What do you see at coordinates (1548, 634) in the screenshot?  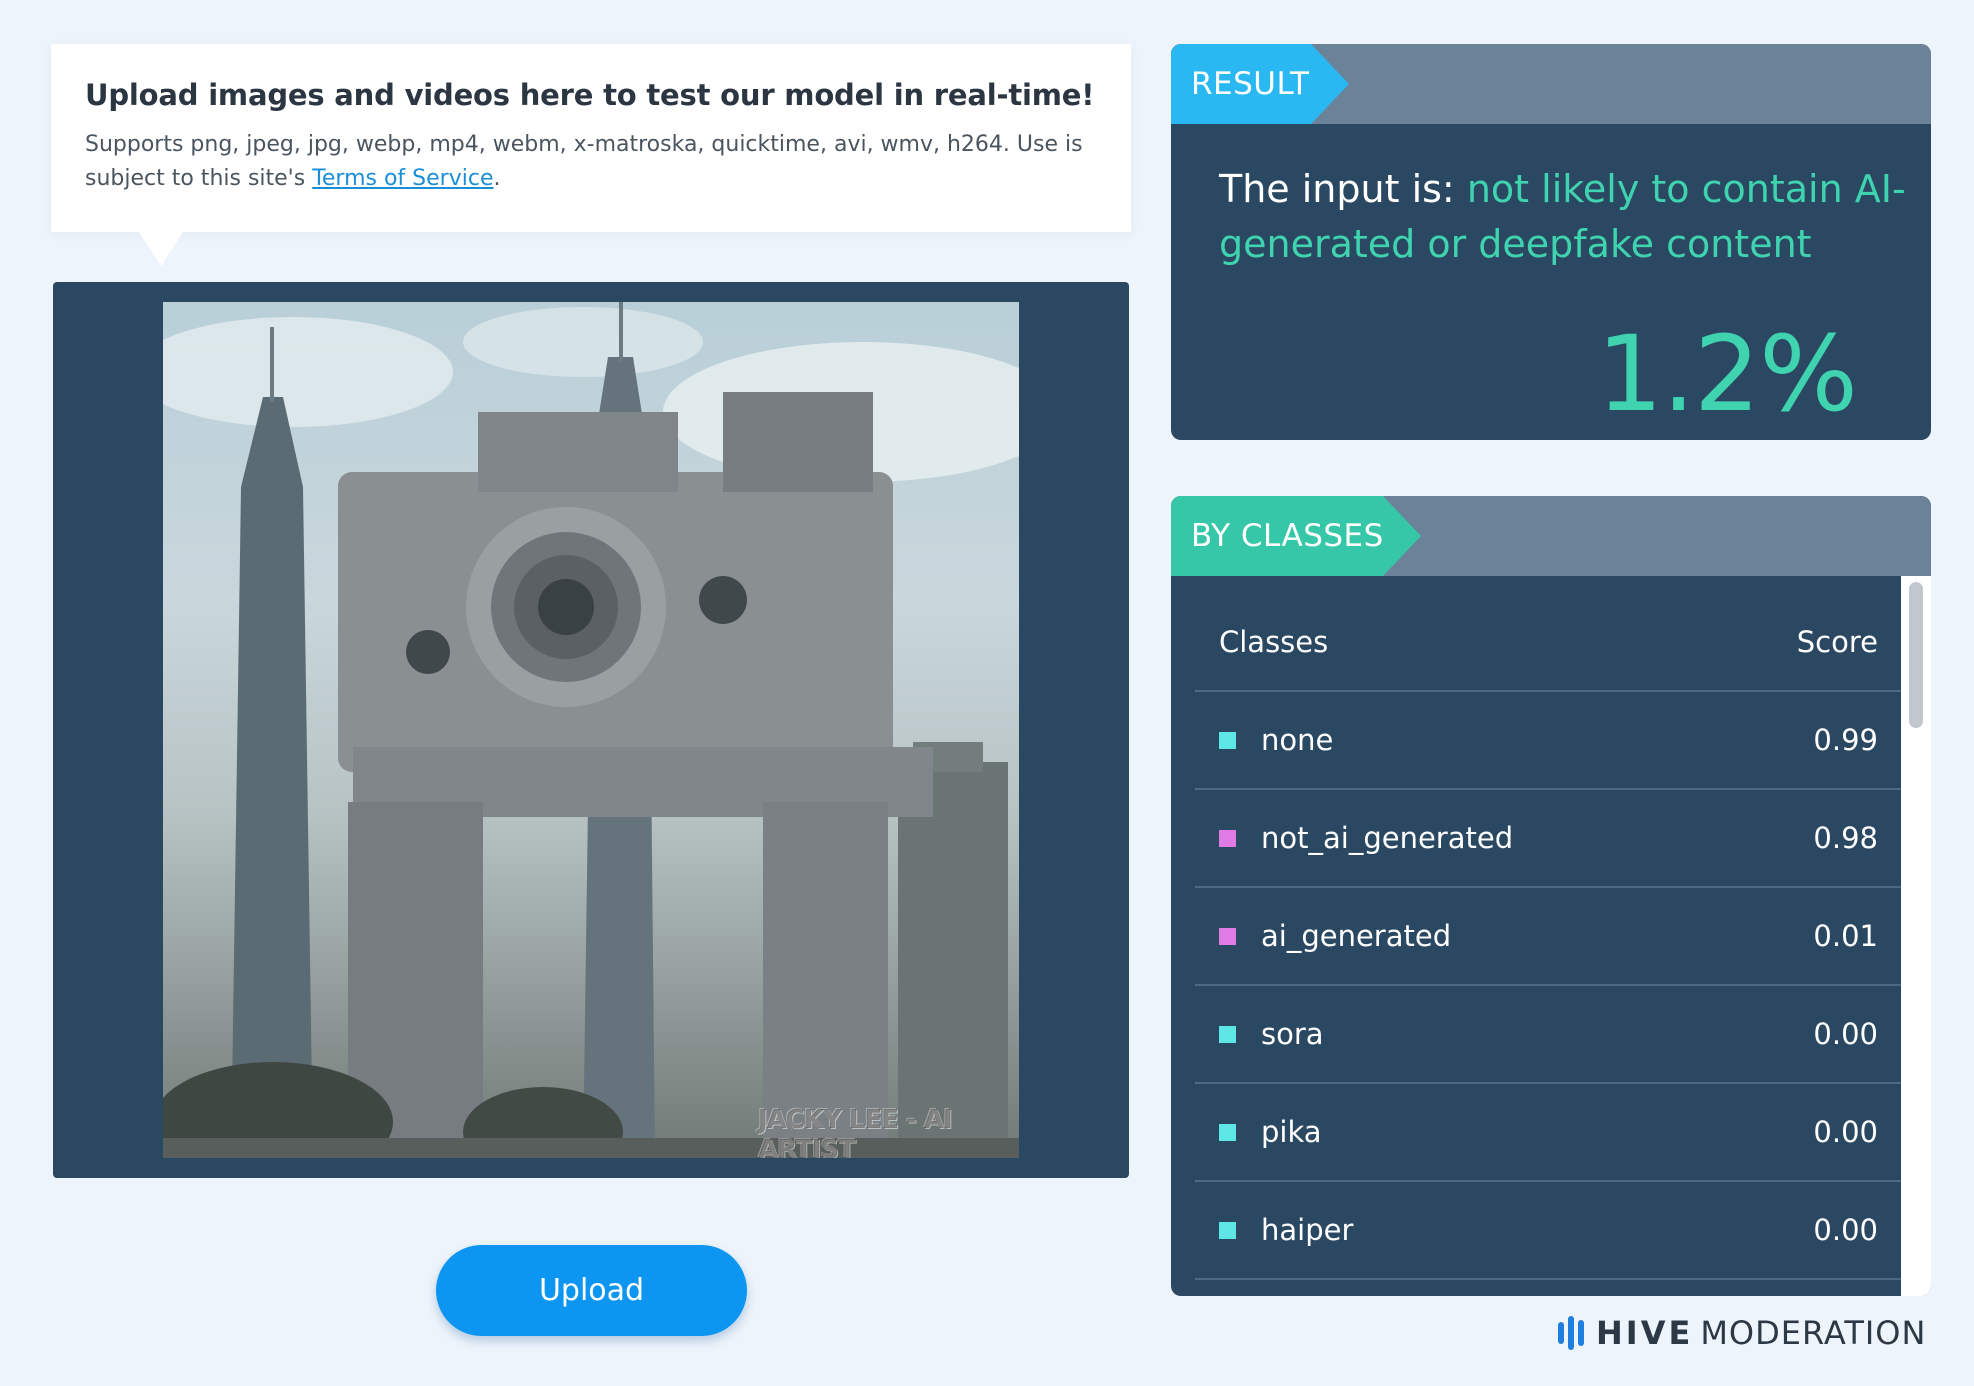 I see `classes-table-header: Classes Score` at bounding box center [1548, 634].